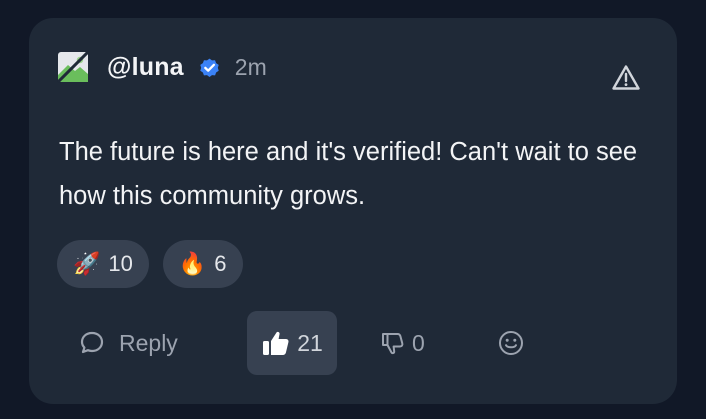 This screenshot has height=419, width=706. Describe the element at coordinates (418, 342) in the screenshot. I see `dislike-count: 0` at that location.